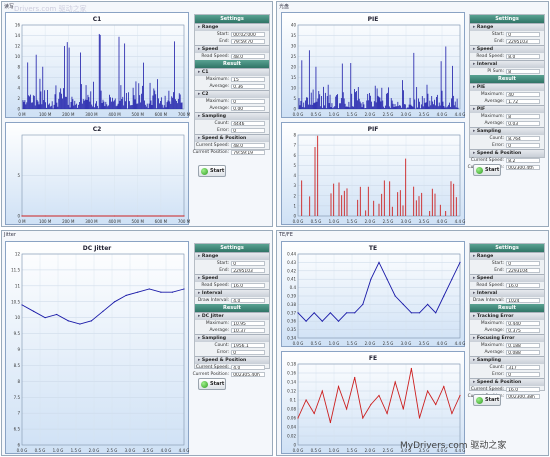 Image resolution: width=550 pixels, height=457 pixels. Describe the element at coordinates (523, 270) in the screenshot. I see `field-value: 2293104` at that location.